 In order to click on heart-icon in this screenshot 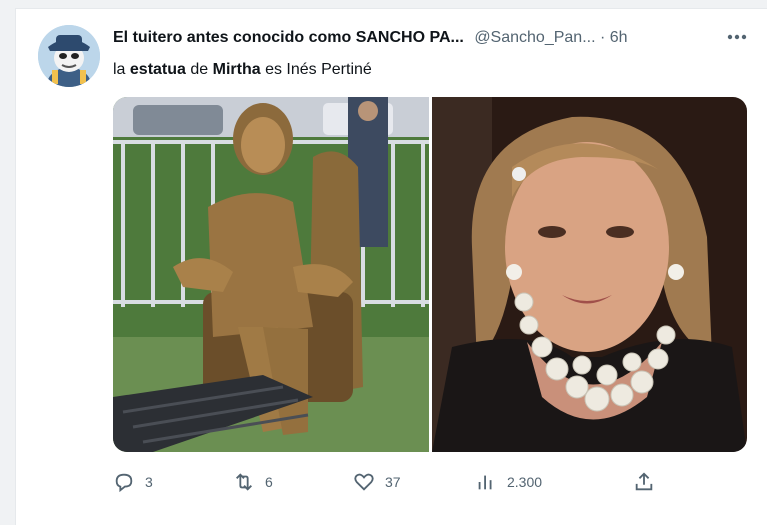, I will do `click(364, 482)`.